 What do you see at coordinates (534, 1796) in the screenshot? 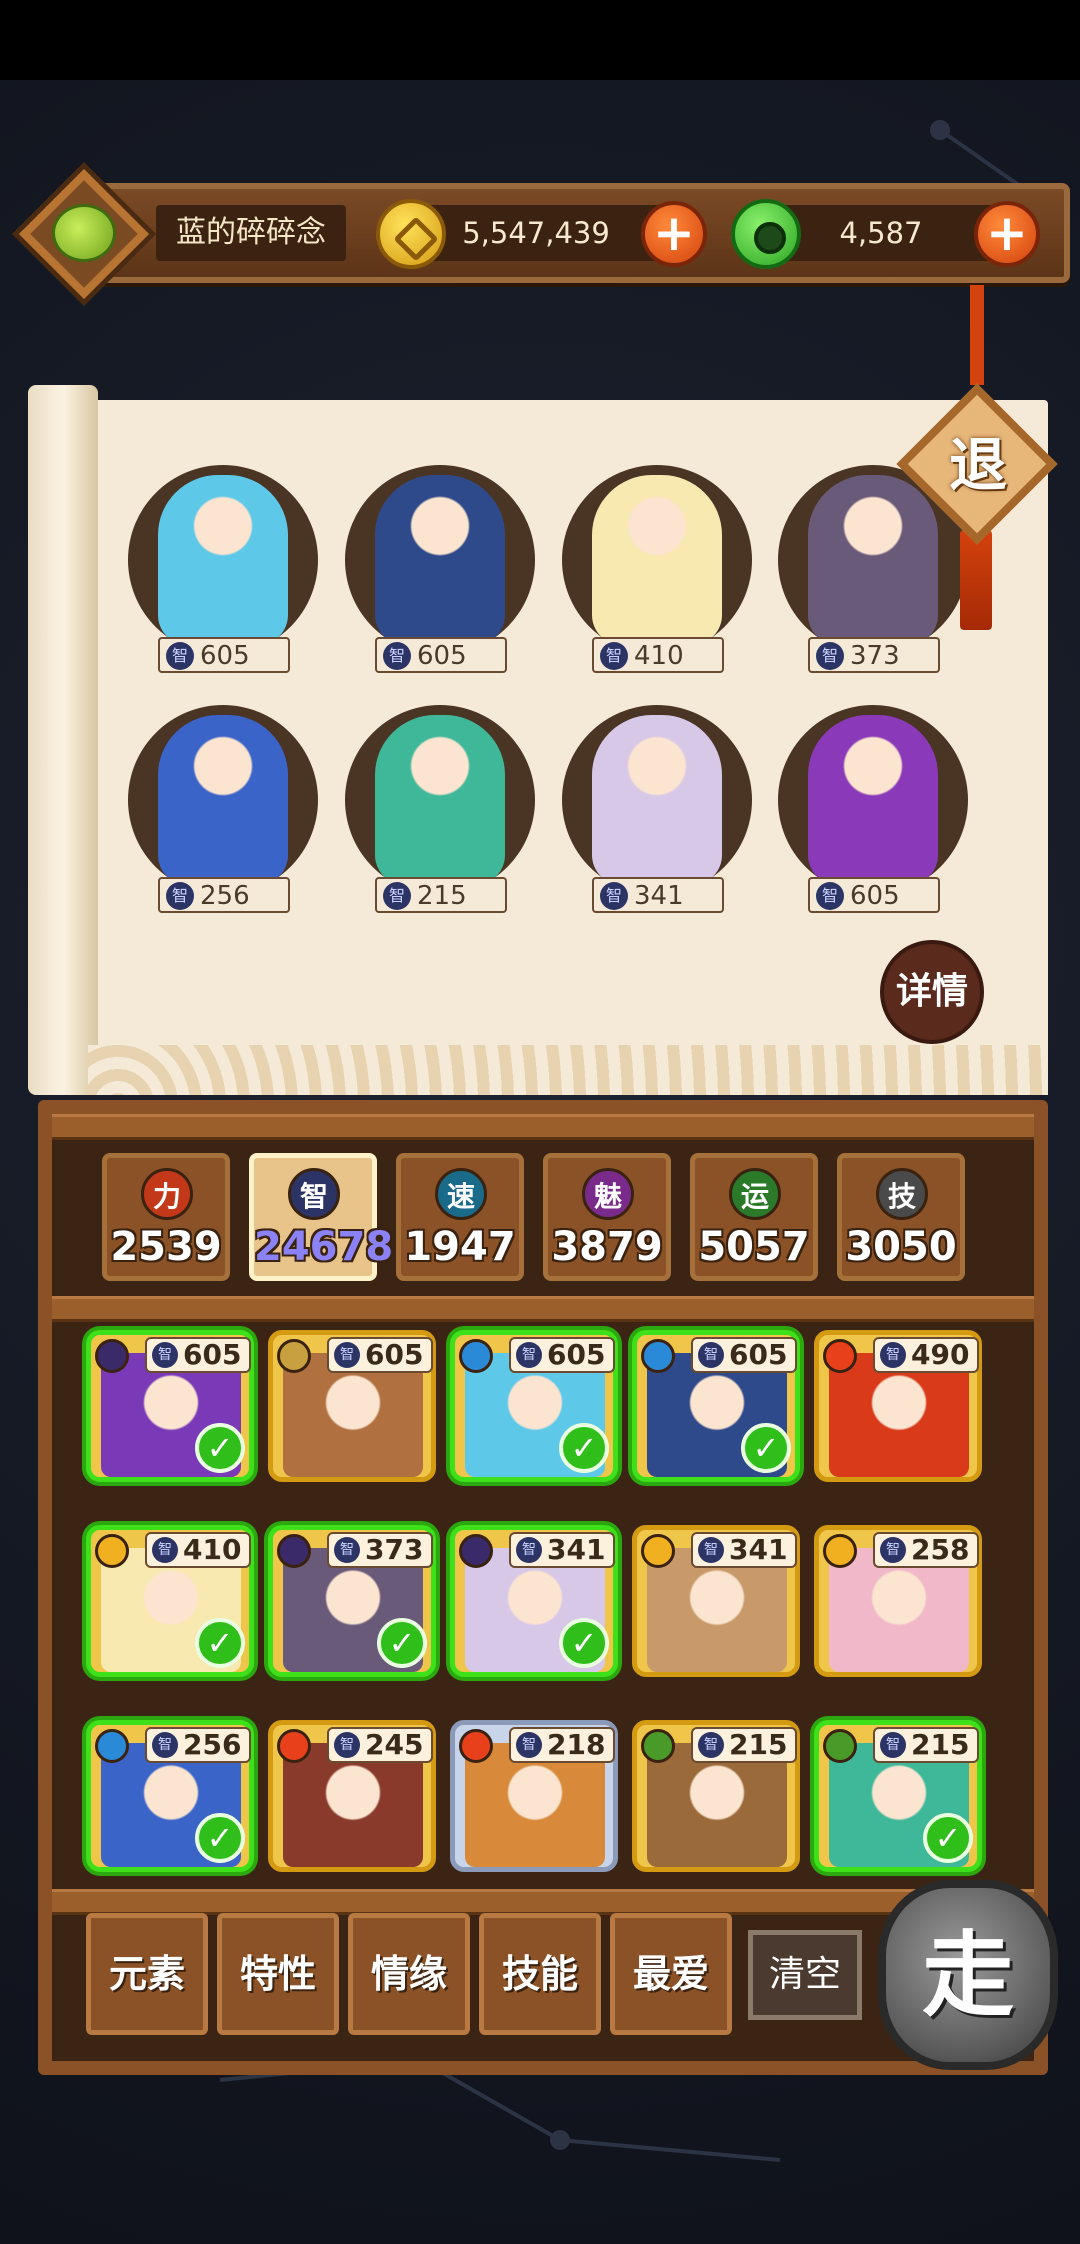
I see `roster-hero-card: 智 218` at bounding box center [534, 1796].